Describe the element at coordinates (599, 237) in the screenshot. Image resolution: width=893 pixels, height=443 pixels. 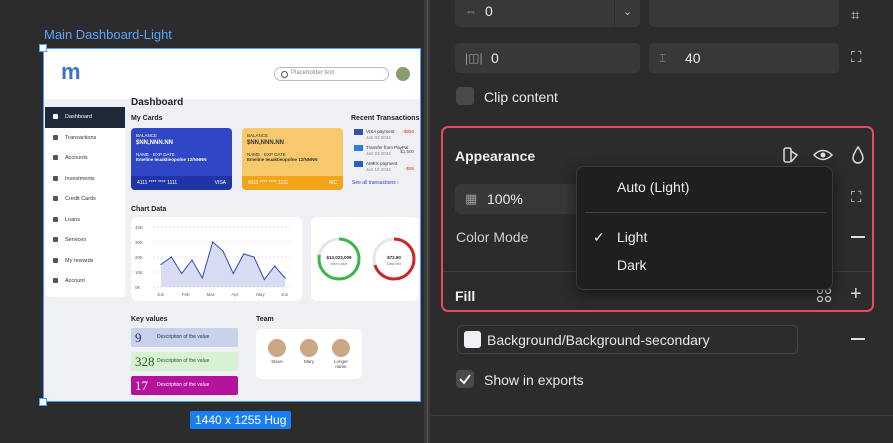
I see `check-icon: ✓` at that location.